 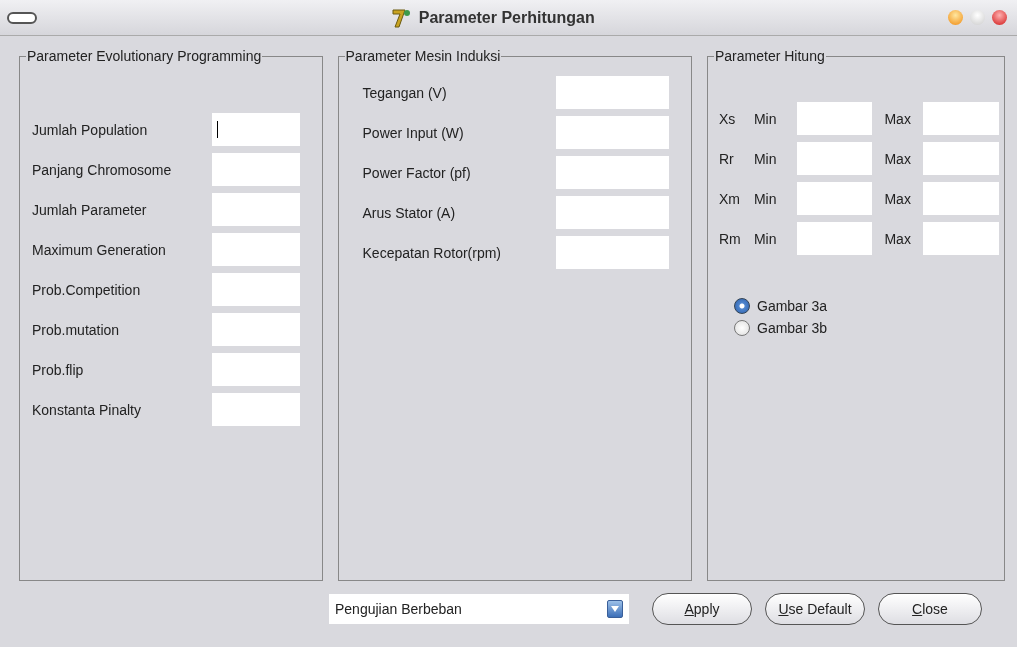 I want to click on radio-label: Gambar 3b, so click(x=792, y=327).